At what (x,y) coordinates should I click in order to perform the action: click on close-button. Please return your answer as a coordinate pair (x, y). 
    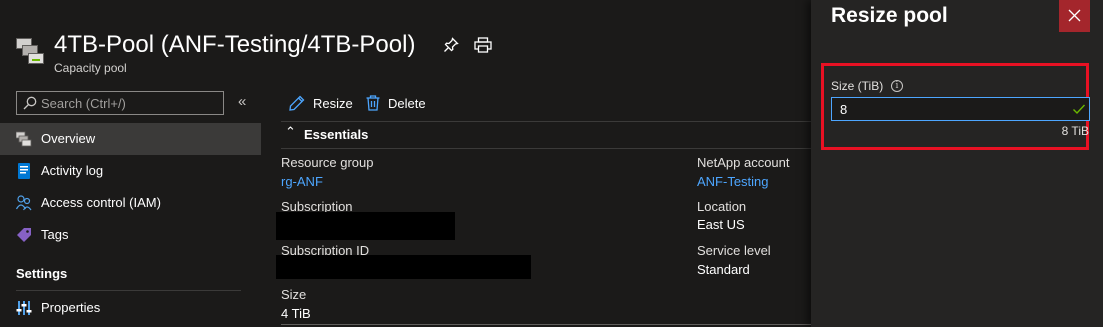
    Looking at the image, I should click on (1074, 16).